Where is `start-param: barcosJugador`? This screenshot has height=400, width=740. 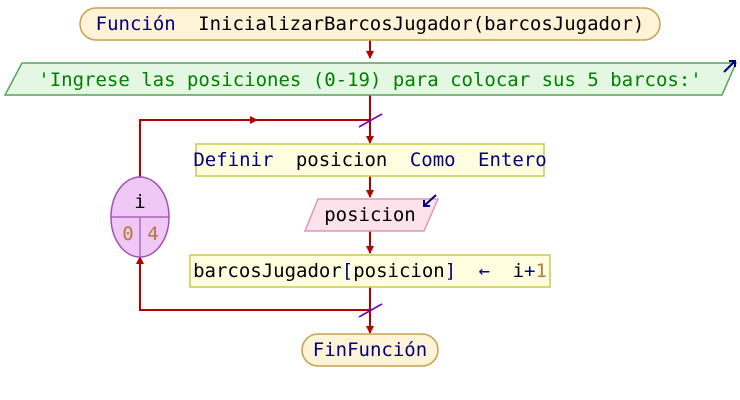 start-param: barcosJugador is located at coordinates (558, 24).